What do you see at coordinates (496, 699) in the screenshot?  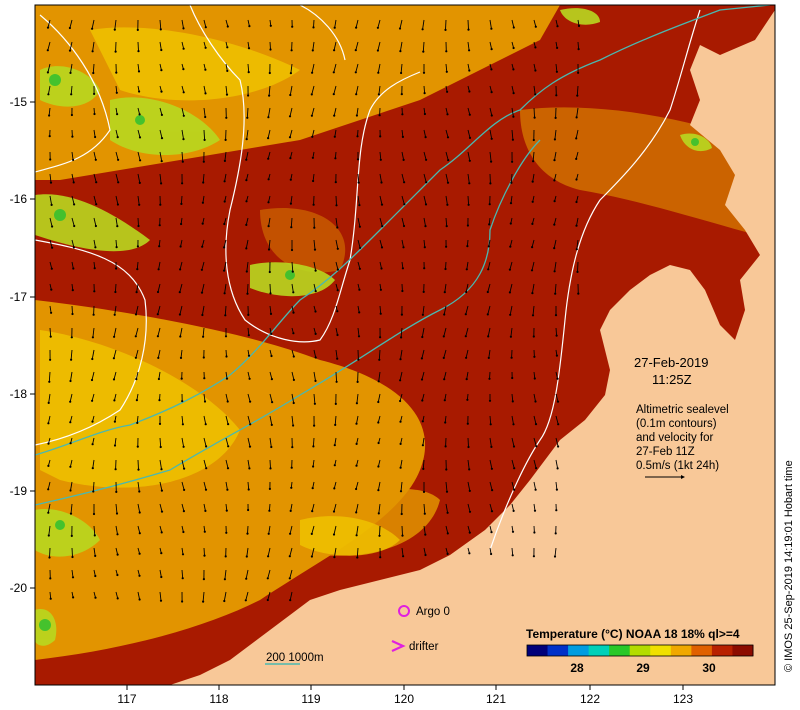 I see `x-tick-label: 121` at bounding box center [496, 699].